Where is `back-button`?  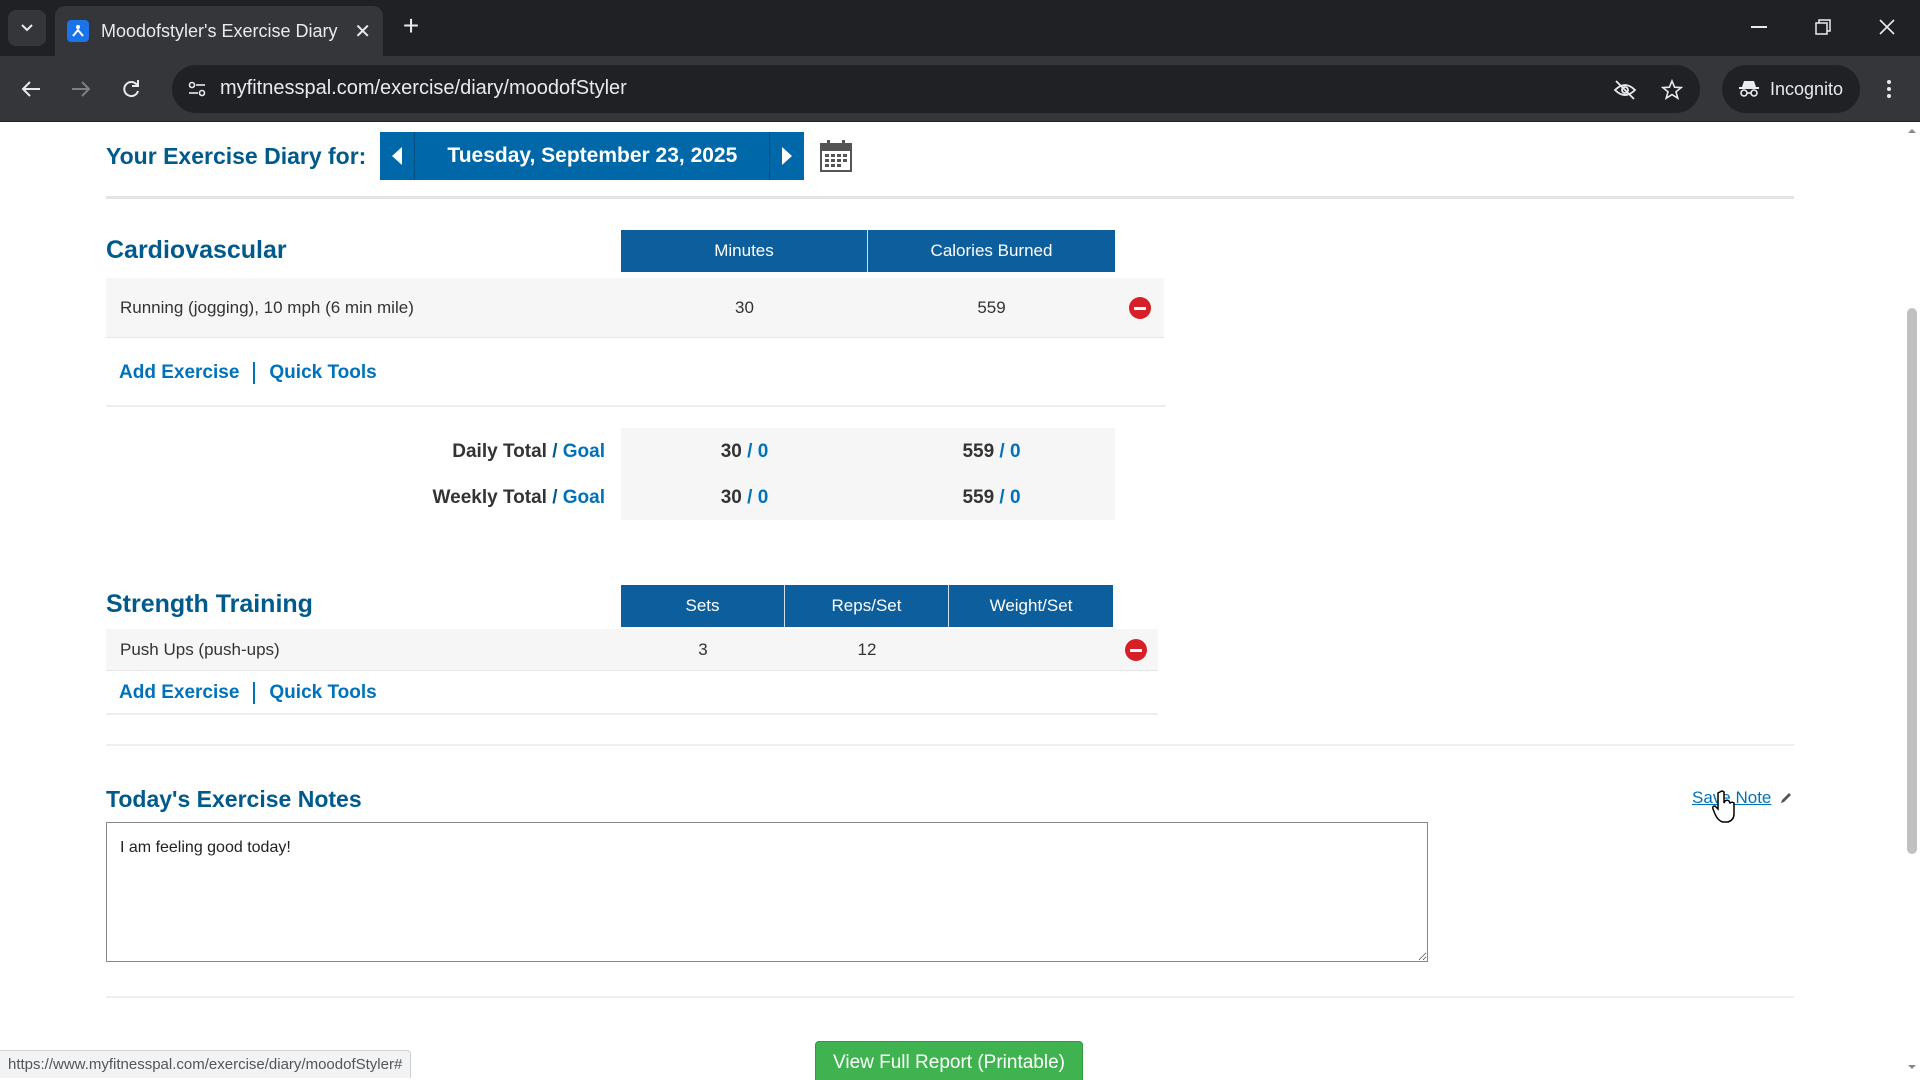
back-button is located at coordinates (31, 89).